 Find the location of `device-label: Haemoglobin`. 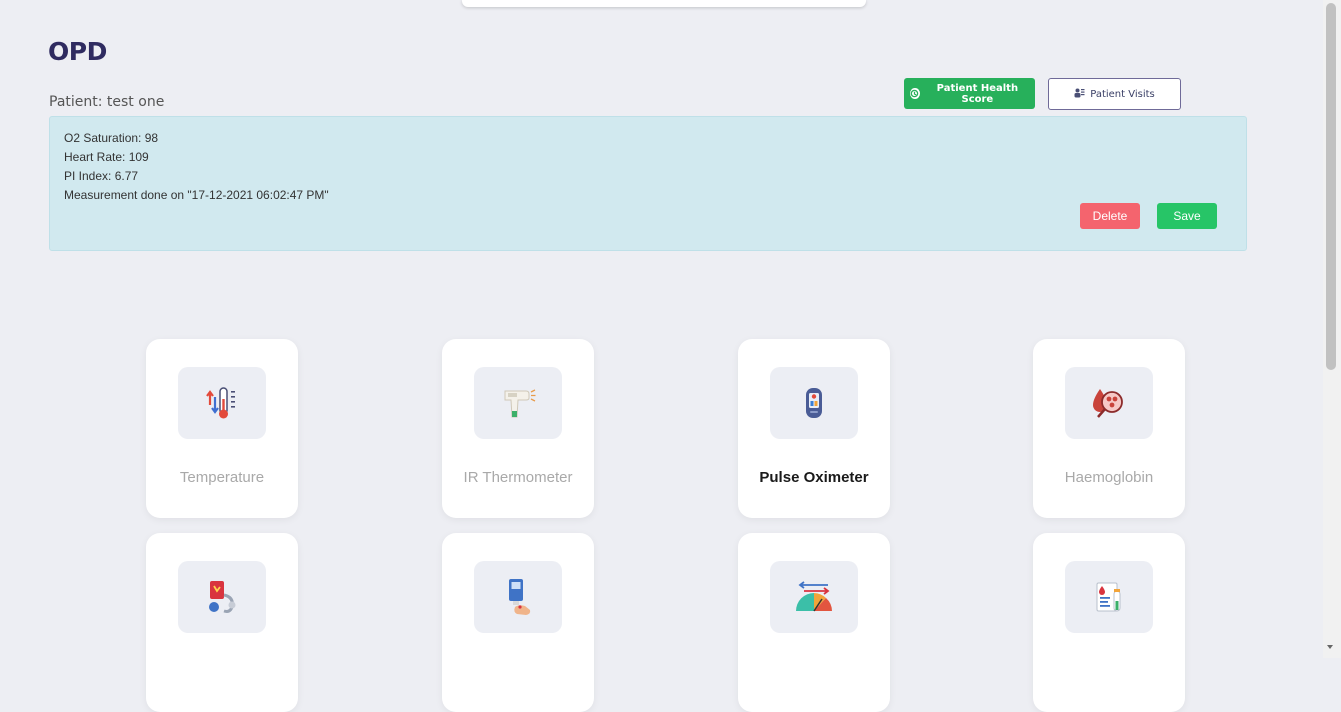

device-label: Haemoglobin is located at coordinates (1109, 477).